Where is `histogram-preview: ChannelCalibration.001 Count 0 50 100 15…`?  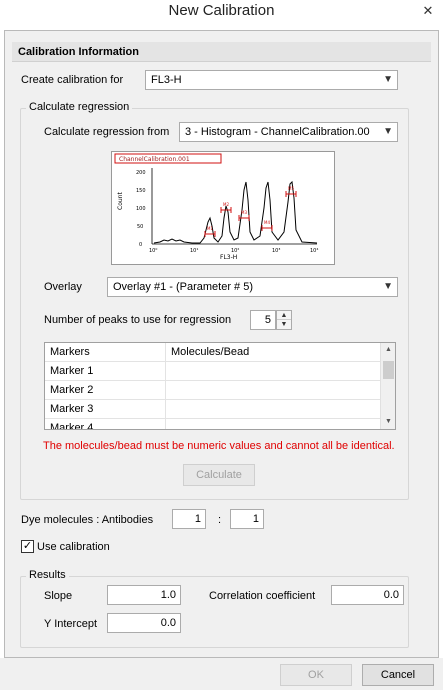
histogram-preview: ChannelCalibration.001 Count 0 50 100 15… is located at coordinates (223, 208).